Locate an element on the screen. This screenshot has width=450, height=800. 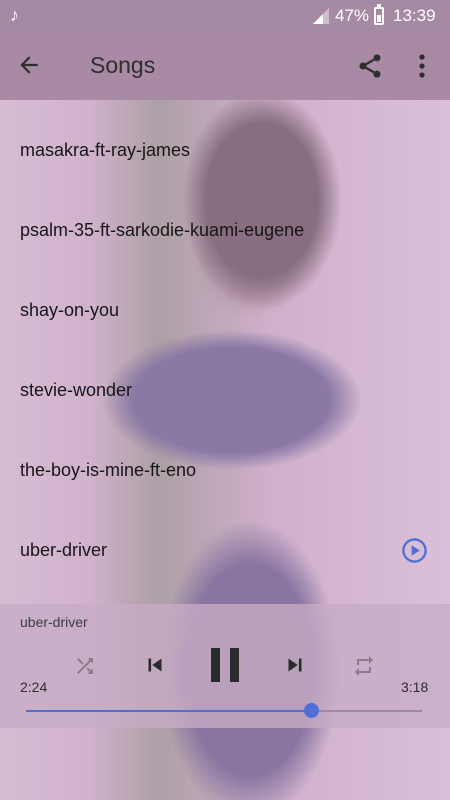
song-title: the-boy-is-mine-ft-eno is located at coordinates (108, 470).